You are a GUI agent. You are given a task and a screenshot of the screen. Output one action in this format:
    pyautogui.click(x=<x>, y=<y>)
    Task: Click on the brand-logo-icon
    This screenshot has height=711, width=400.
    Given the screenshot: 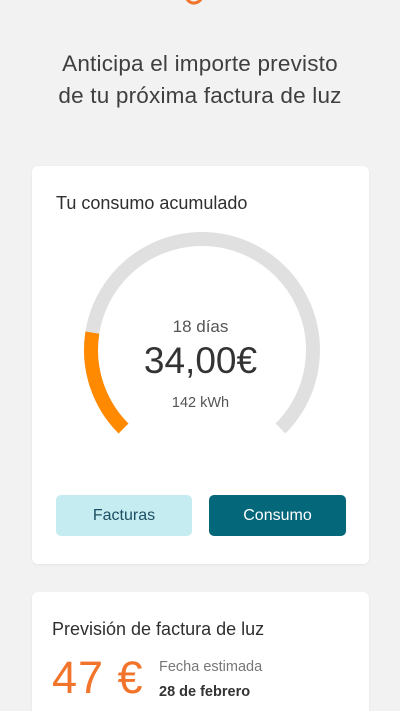 What is the action you would take?
    pyautogui.click(x=194, y=2)
    